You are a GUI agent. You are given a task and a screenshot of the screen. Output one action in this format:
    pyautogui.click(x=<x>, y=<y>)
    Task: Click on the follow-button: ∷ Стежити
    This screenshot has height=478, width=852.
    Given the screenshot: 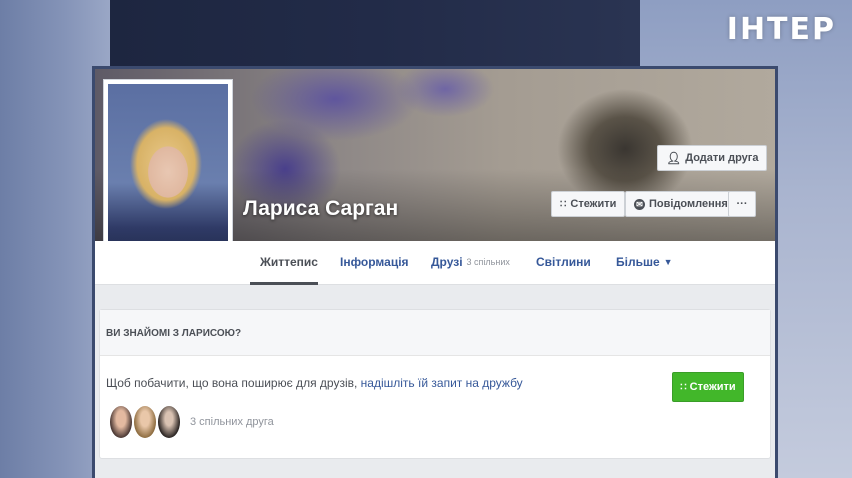 What is the action you would take?
    pyautogui.click(x=588, y=204)
    